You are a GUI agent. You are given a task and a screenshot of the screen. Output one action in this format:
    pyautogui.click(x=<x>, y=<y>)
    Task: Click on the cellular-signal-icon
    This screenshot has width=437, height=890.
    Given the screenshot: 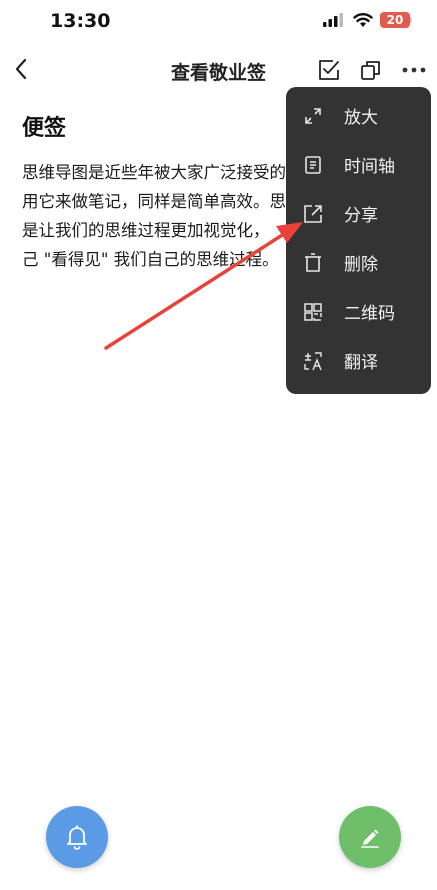 What is the action you would take?
    pyautogui.click(x=333, y=20)
    